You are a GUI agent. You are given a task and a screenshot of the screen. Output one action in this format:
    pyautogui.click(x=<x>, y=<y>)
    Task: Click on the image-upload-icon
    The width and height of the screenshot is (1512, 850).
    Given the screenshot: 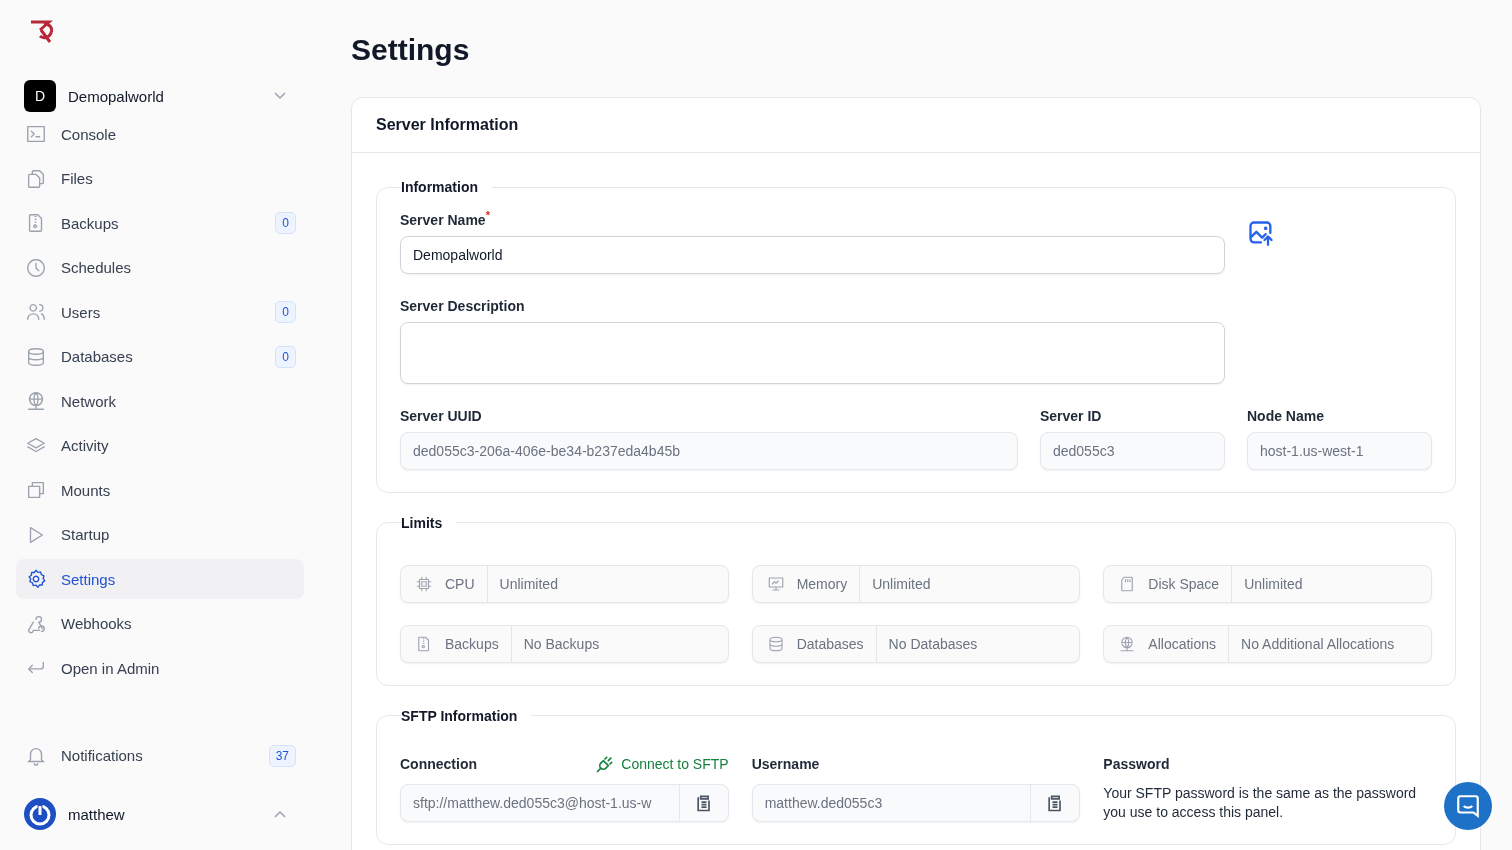 What is the action you would take?
    pyautogui.click(x=1260, y=233)
    